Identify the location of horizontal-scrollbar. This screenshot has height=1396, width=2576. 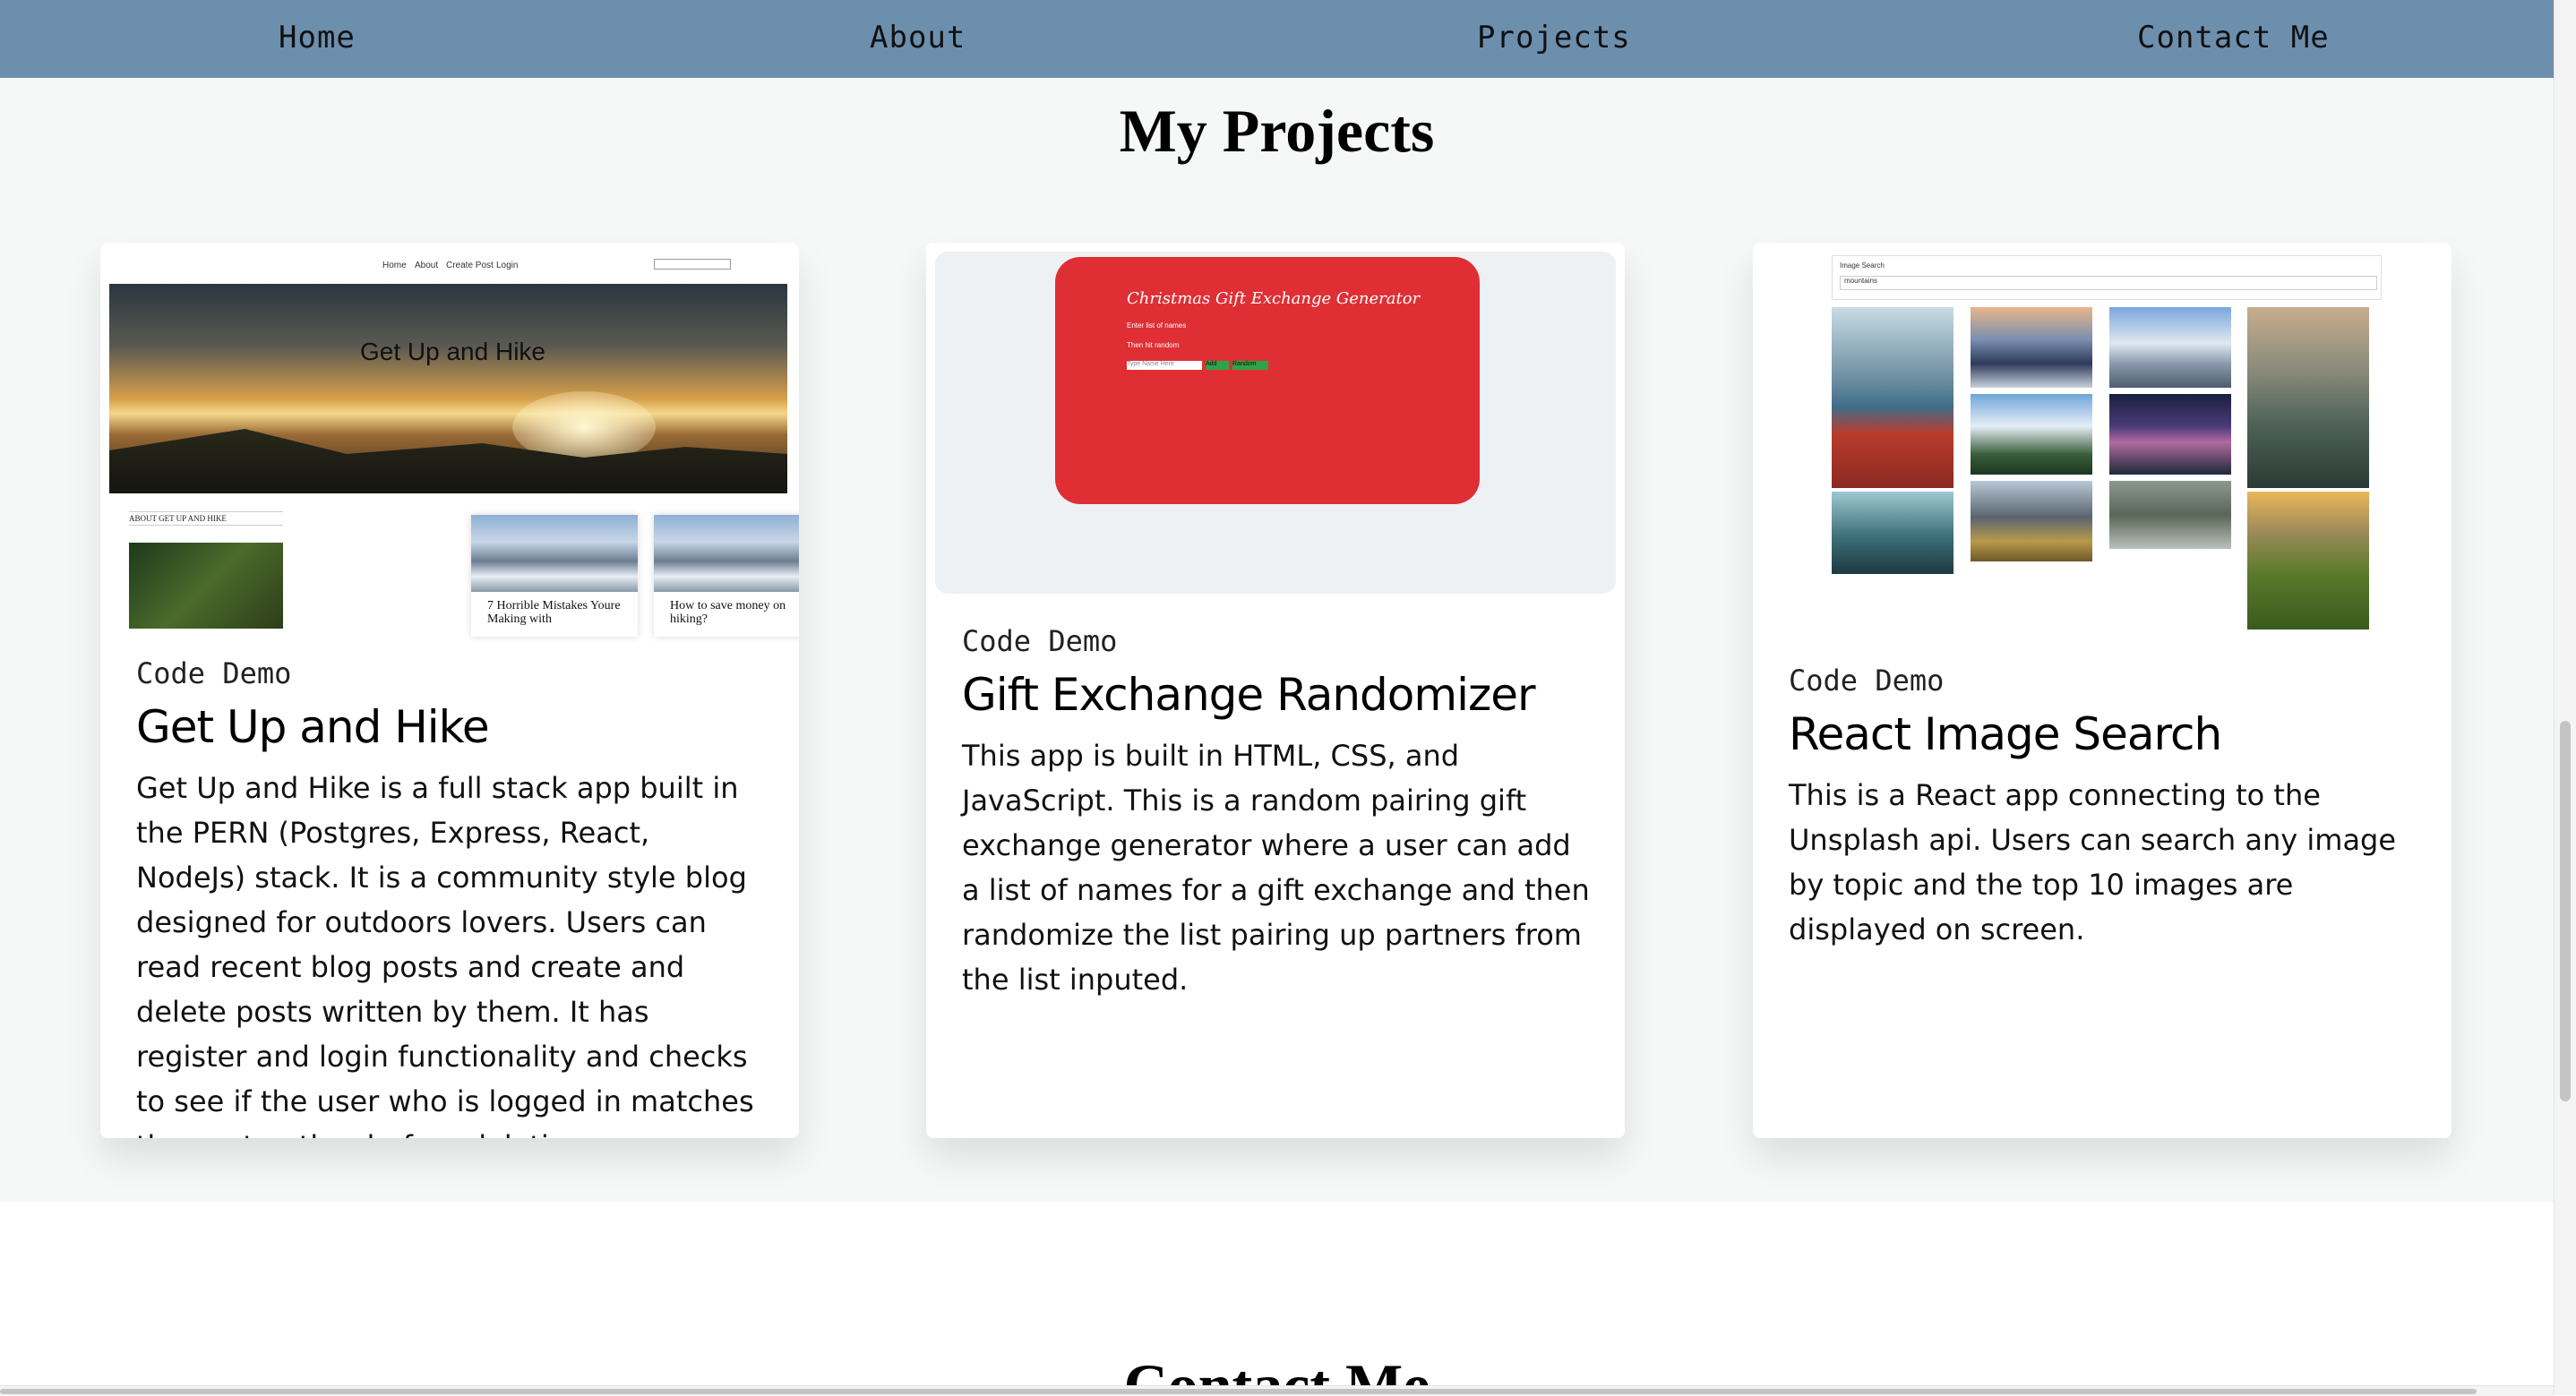
(1277, 1390).